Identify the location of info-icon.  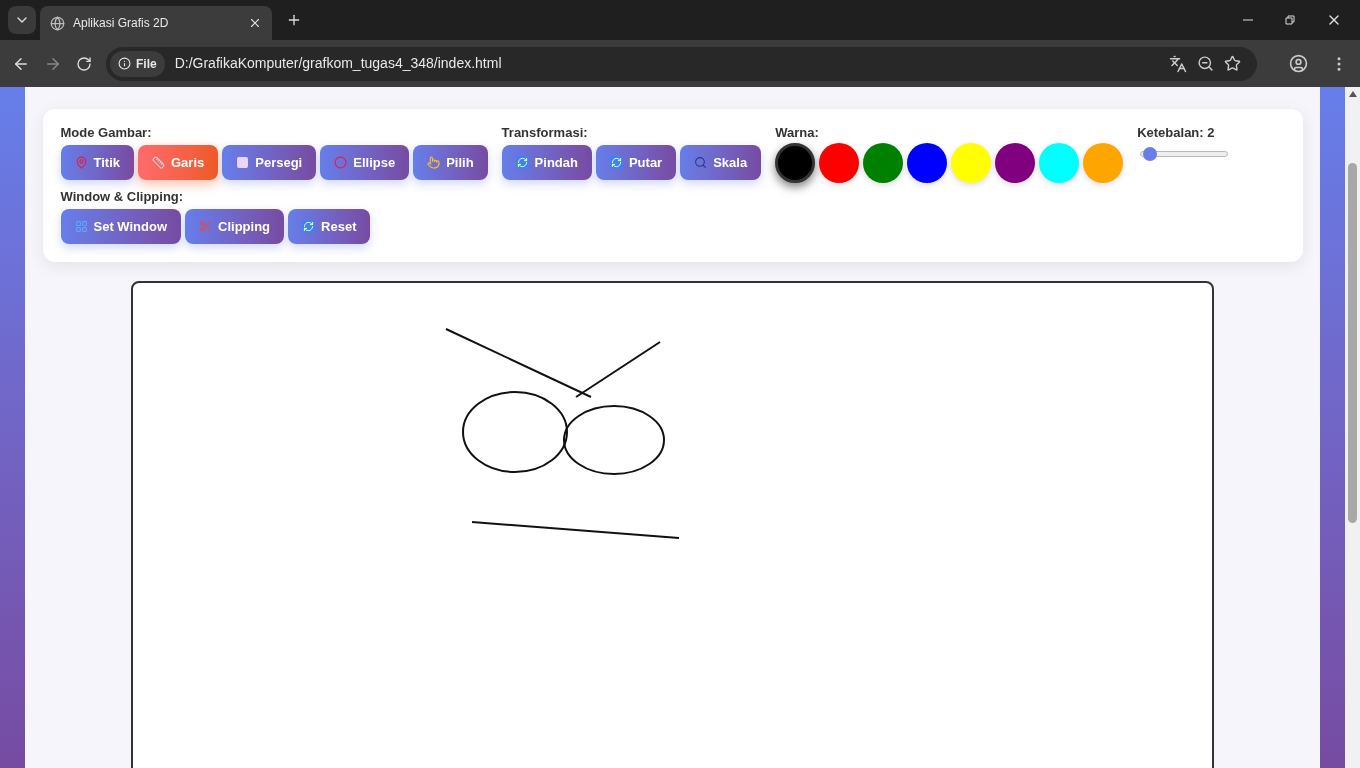
(124, 63).